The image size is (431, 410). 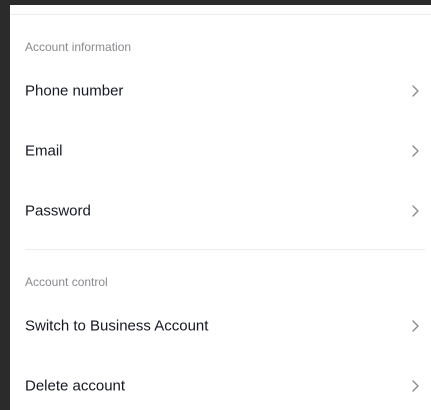 What do you see at coordinates (78, 47) in the screenshot?
I see `section-header-account-information: Account information` at bounding box center [78, 47].